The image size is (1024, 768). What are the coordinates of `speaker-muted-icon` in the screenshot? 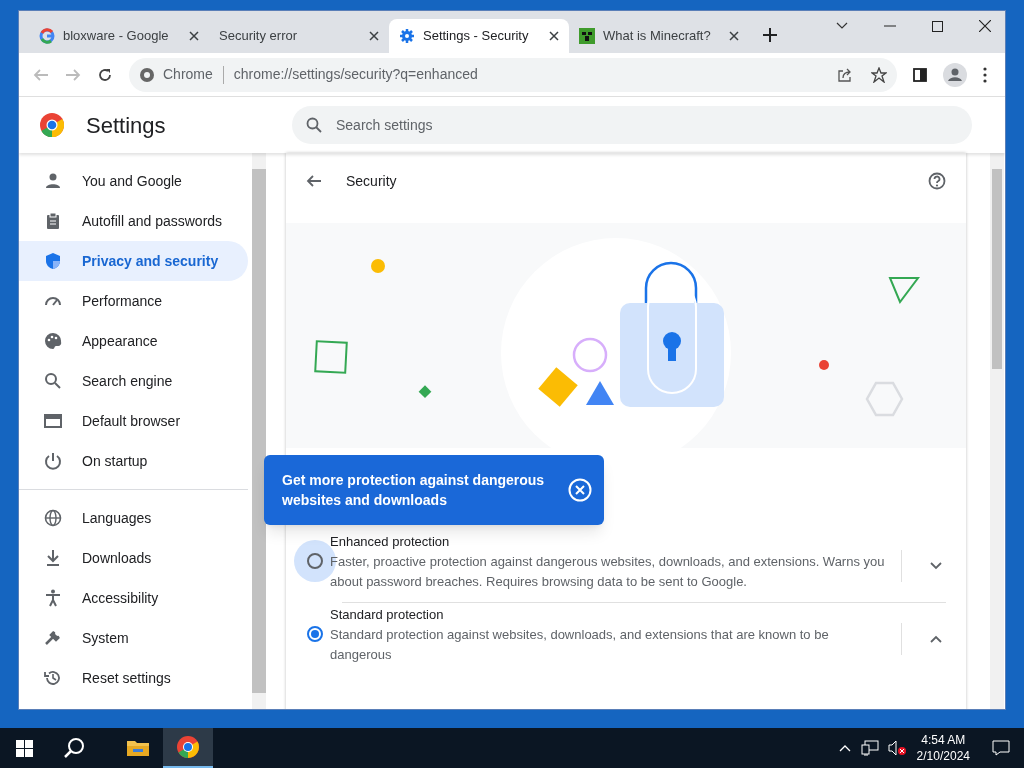 It's located at (896, 748).